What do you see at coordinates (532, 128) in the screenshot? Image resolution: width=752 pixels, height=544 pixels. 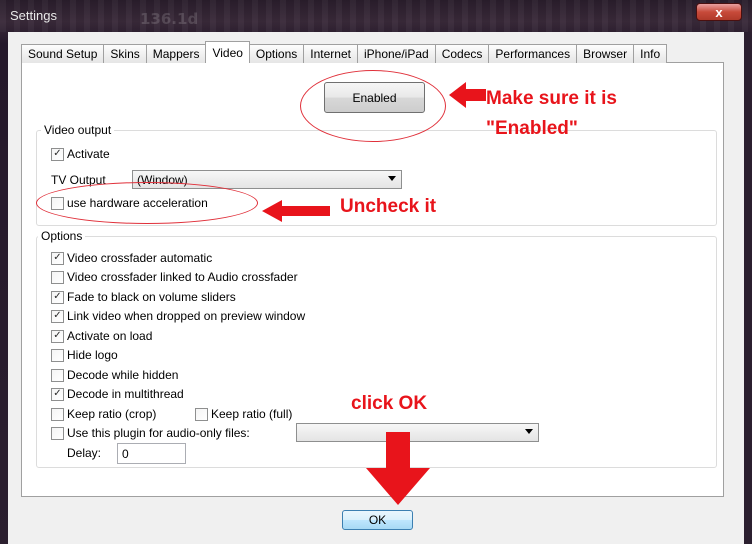 I see `annotation-enabled-line2: "Enabled"` at bounding box center [532, 128].